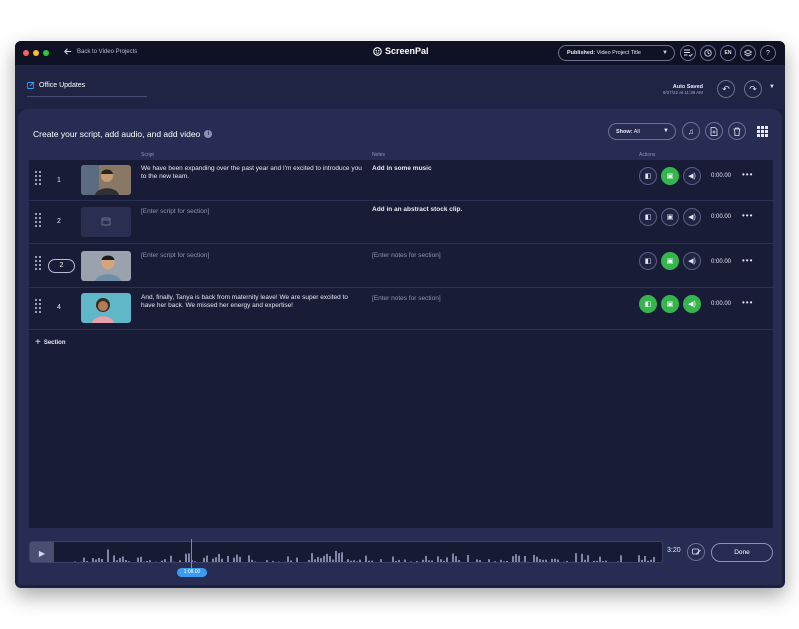 This screenshot has height=629, width=799. What do you see at coordinates (642, 131) in the screenshot?
I see `show-filter-dropdown: Show: All ▼` at bounding box center [642, 131].